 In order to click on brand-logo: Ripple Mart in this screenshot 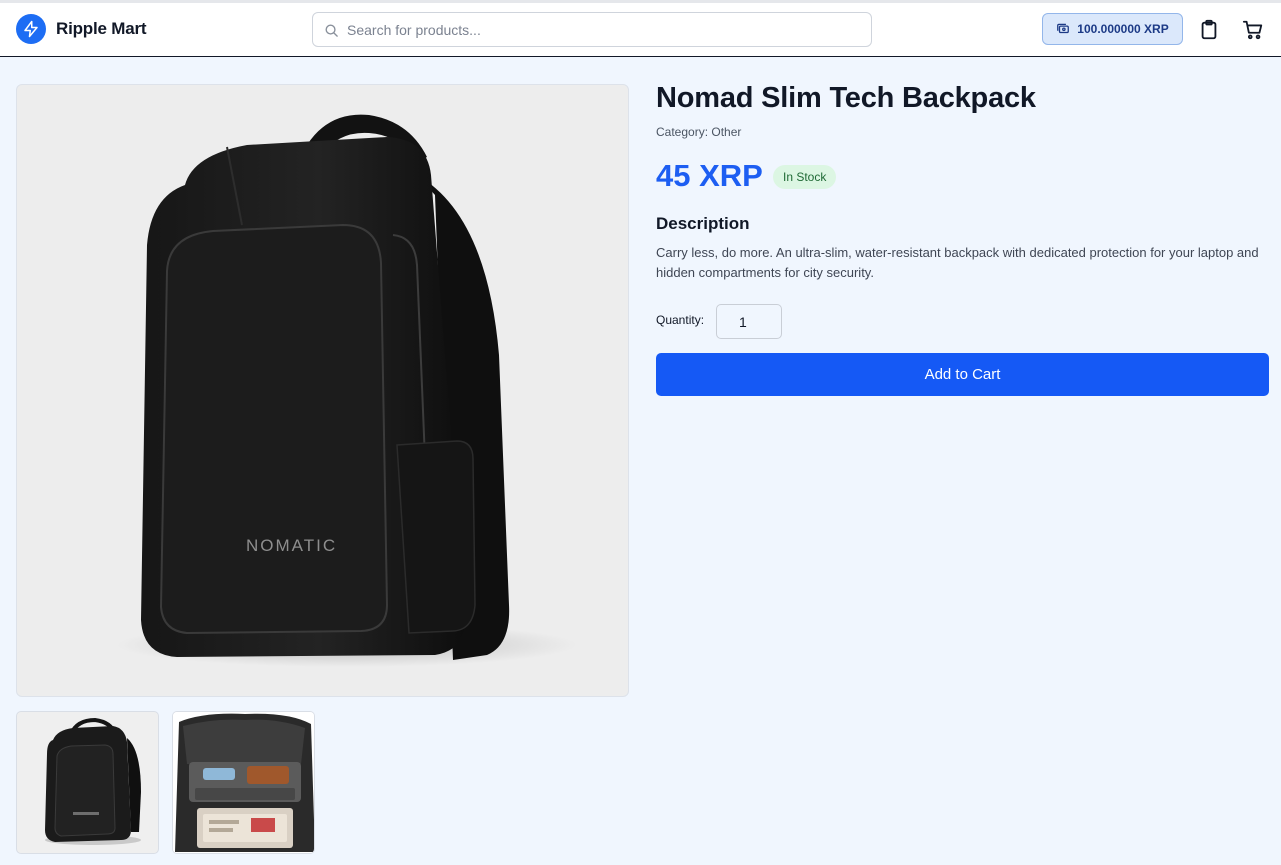, I will do `click(81, 29)`.